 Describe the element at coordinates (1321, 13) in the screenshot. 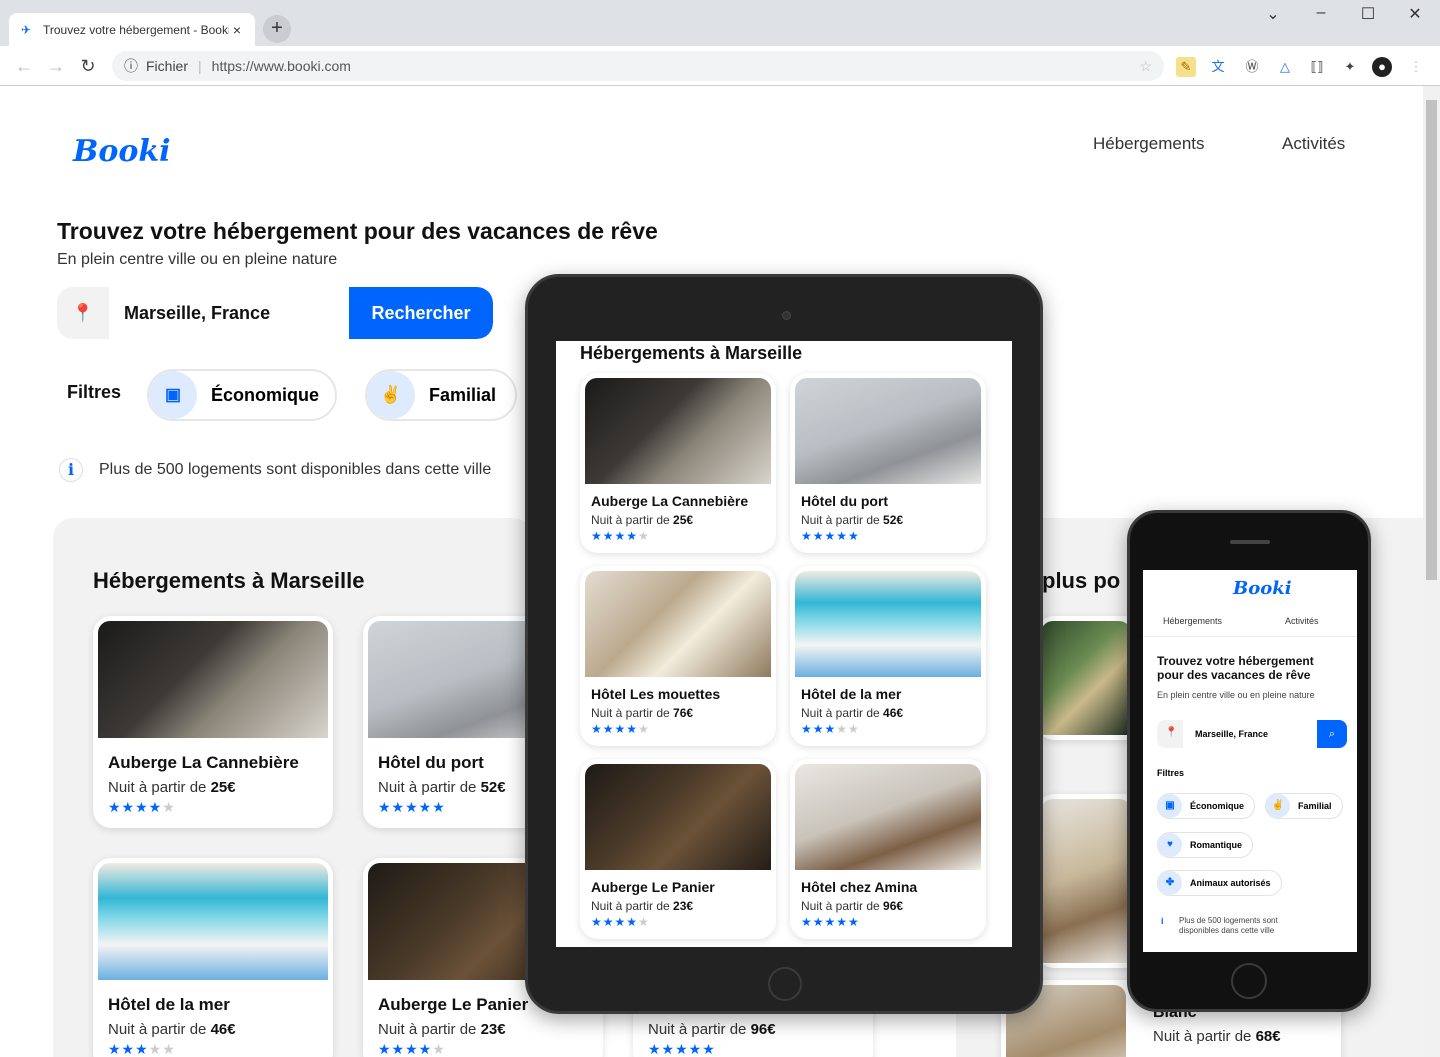

I see `minimize-icon: –` at that location.